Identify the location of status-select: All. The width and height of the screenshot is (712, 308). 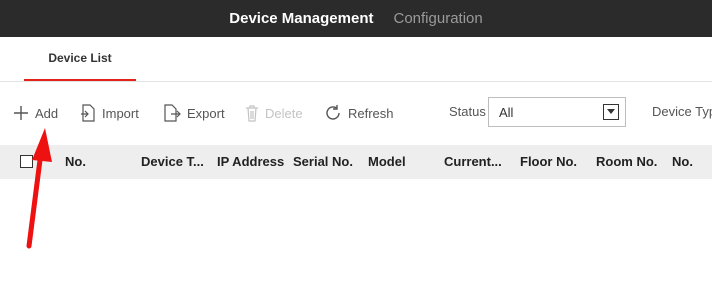
(557, 112).